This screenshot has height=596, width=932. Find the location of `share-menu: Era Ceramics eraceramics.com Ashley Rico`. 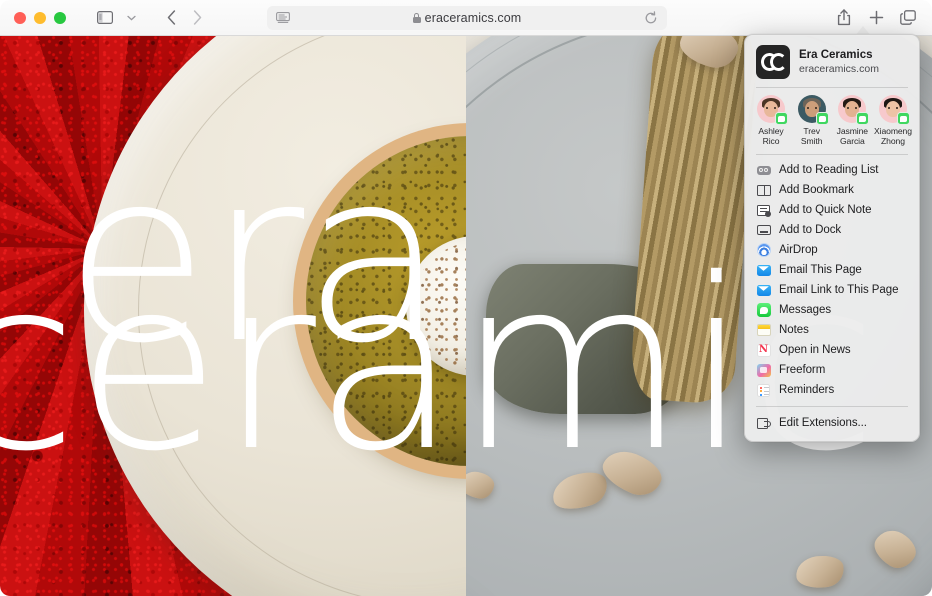

share-menu: Era Ceramics eraceramics.com Ashley Rico is located at coordinates (832, 238).